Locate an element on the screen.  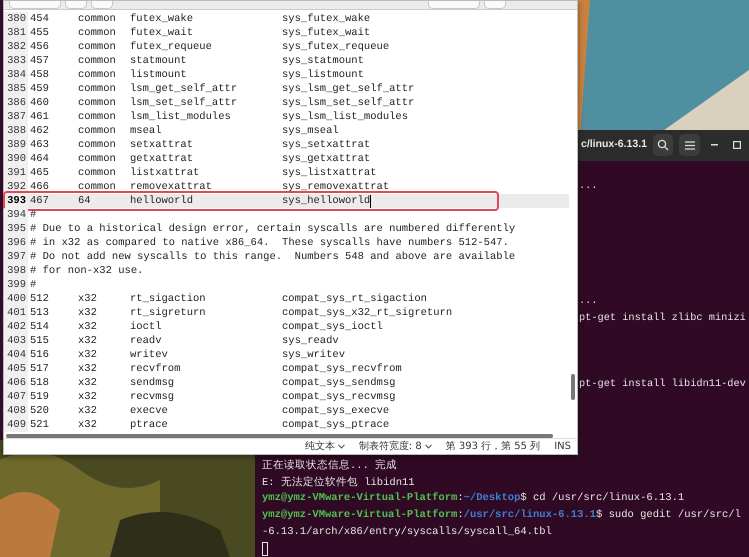
code-line: 519 x32 recvmsg compat_sys_recvmsg is located at coordinates (212, 397).